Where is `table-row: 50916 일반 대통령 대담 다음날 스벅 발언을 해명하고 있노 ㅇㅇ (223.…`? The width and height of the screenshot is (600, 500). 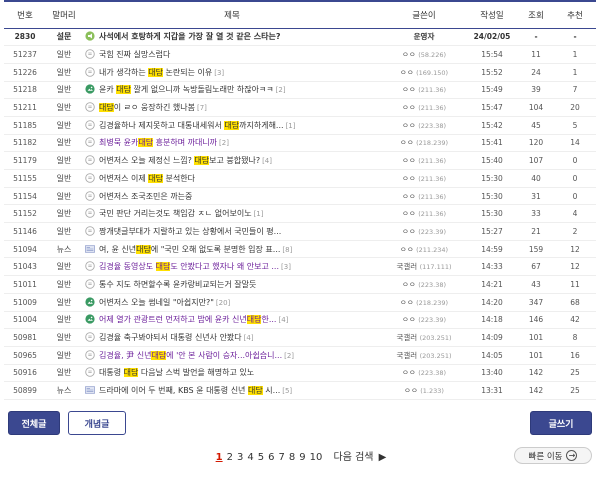 table-row: 50916 일반 대통령 대담 다음날 스벅 발언을 해명하고 있노 ㅇㅇ (223.… is located at coordinates (300, 373).